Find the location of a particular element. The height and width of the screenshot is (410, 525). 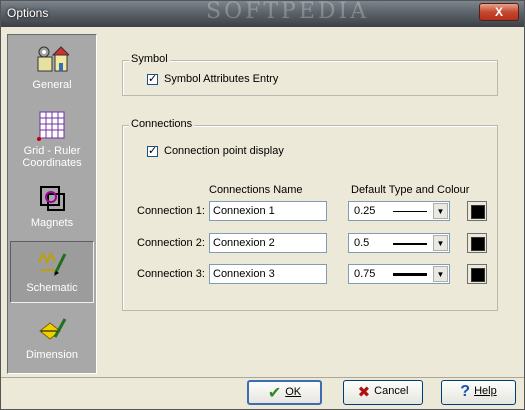

ok-button: ✔ OK is located at coordinates (284, 392).